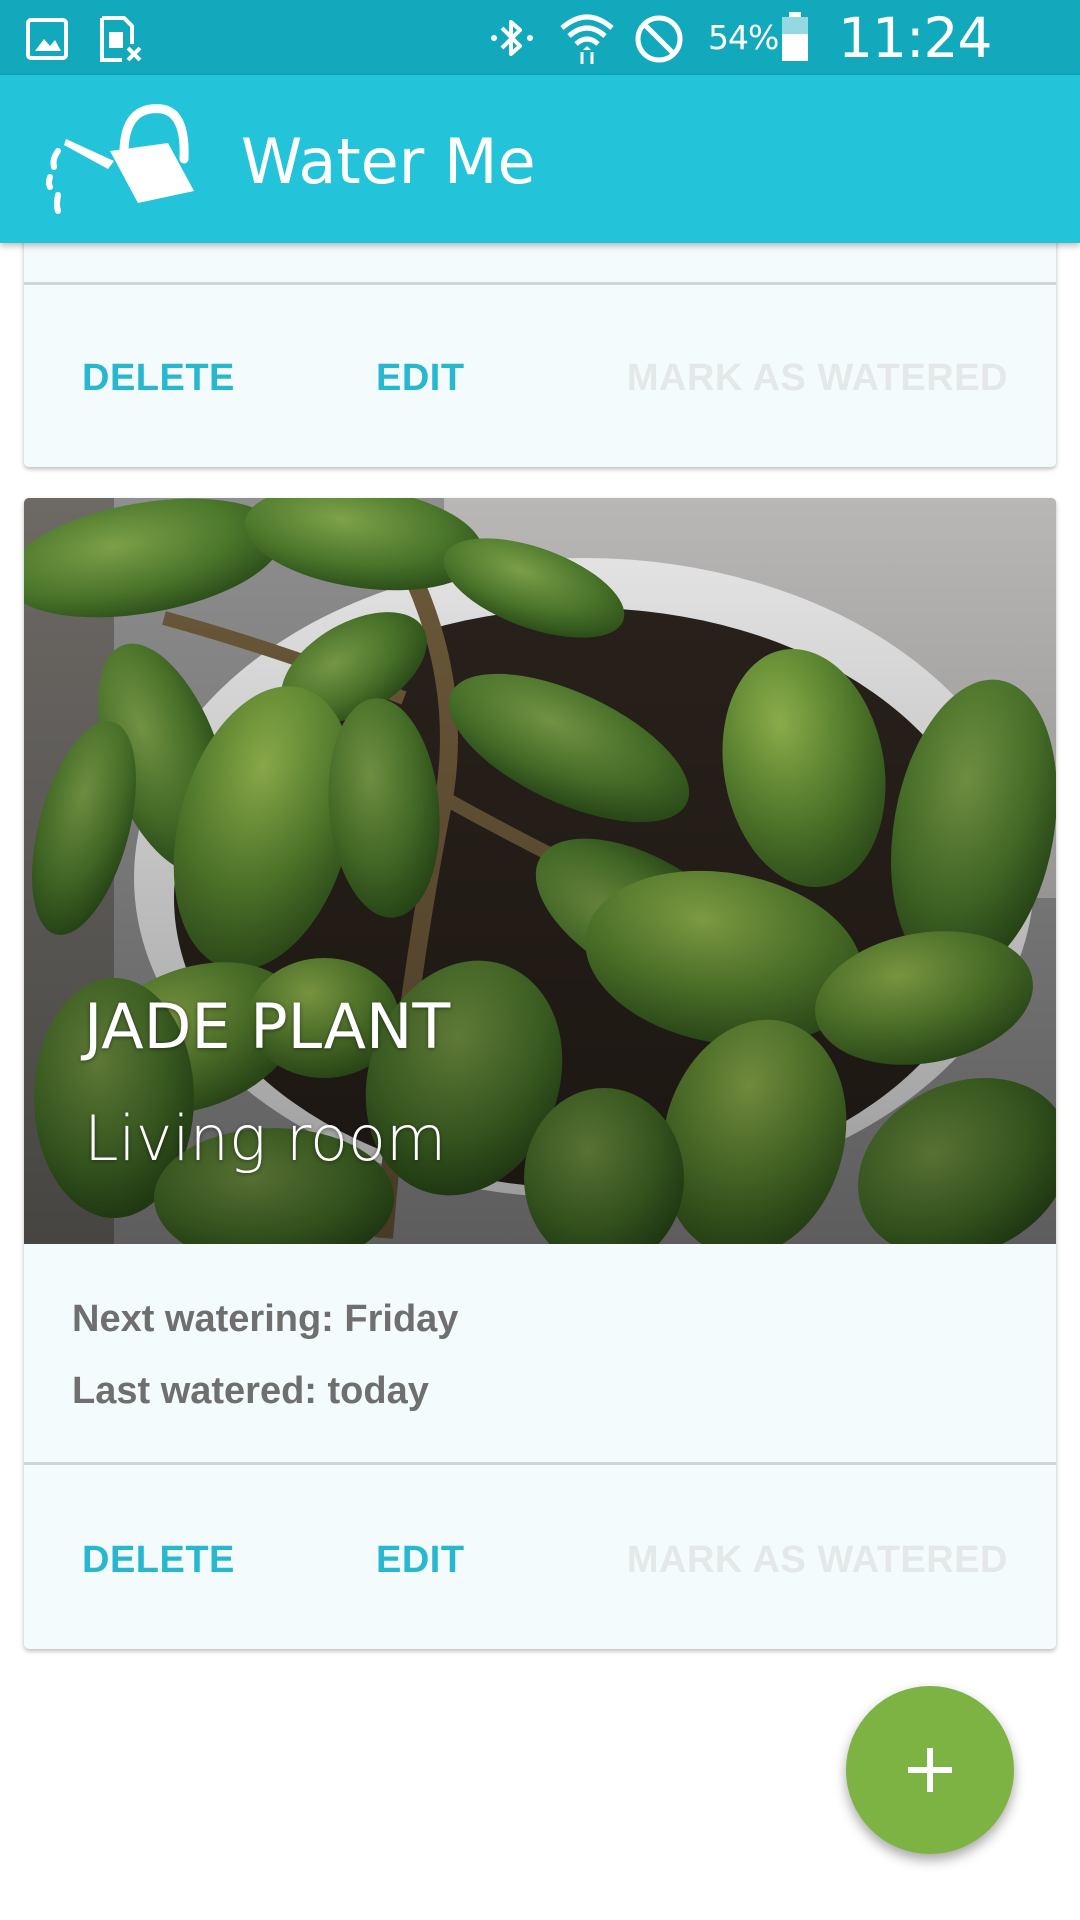 This screenshot has width=1080, height=1920. What do you see at coordinates (795, 36) in the screenshot?
I see `battery-icon` at bounding box center [795, 36].